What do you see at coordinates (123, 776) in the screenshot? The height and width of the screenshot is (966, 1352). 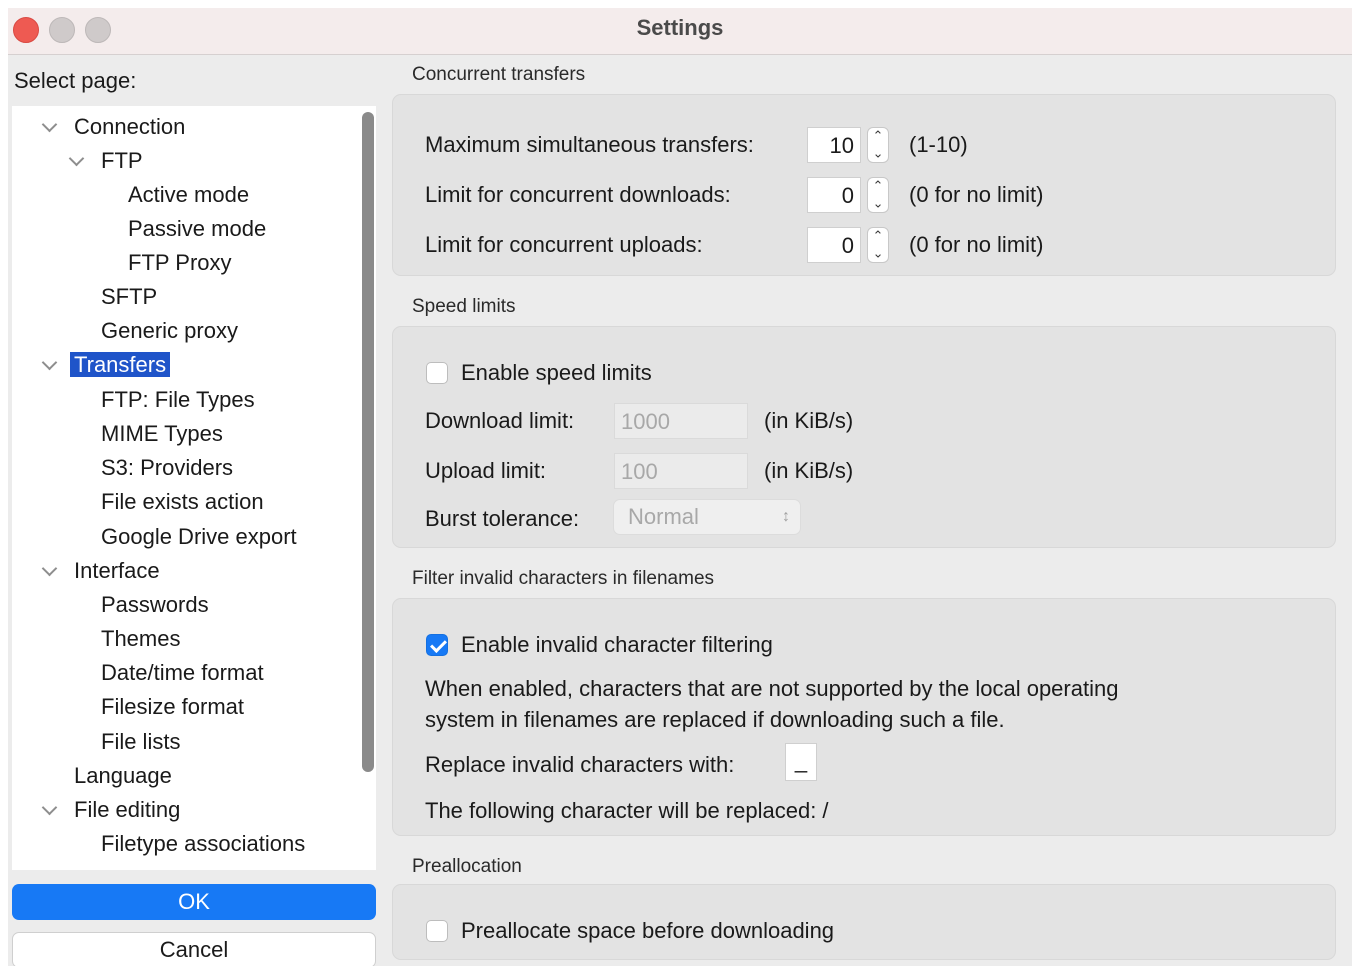 I see `tree-item-language: Language` at bounding box center [123, 776].